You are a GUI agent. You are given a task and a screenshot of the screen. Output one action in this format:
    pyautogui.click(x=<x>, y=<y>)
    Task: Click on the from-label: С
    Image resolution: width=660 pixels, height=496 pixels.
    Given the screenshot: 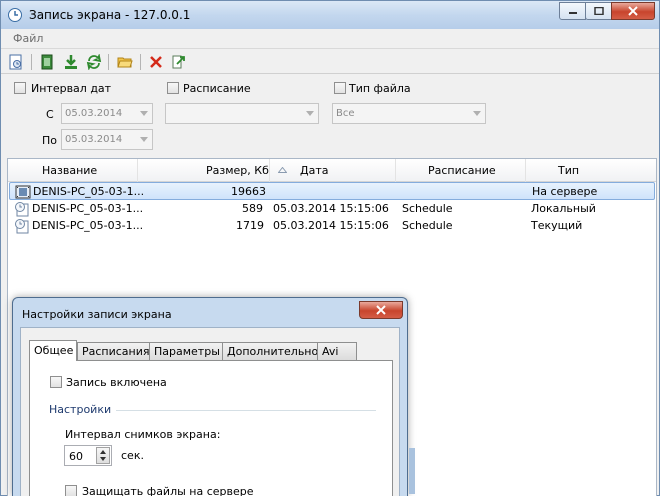 What is the action you would take?
    pyautogui.click(x=50, y=114)
    